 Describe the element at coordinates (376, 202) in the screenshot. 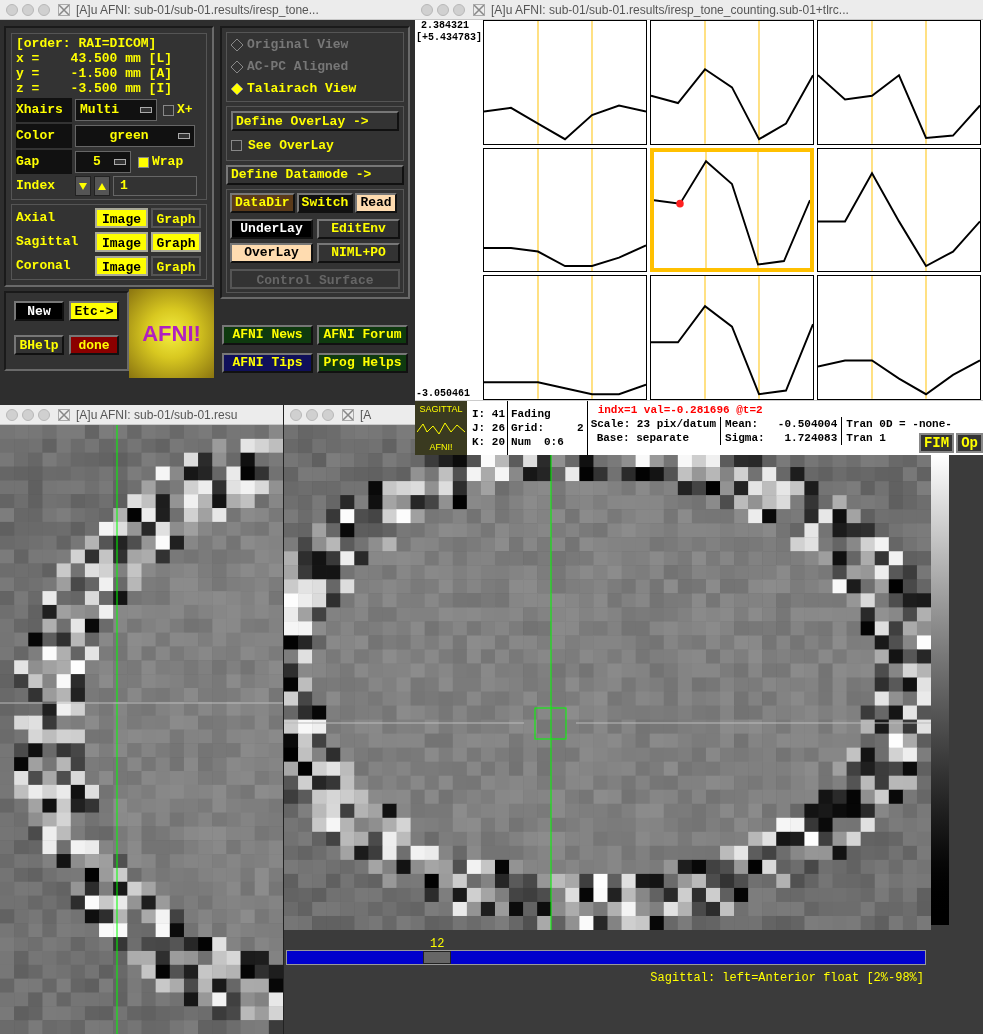

I see `datamode-button: Read` at that location.